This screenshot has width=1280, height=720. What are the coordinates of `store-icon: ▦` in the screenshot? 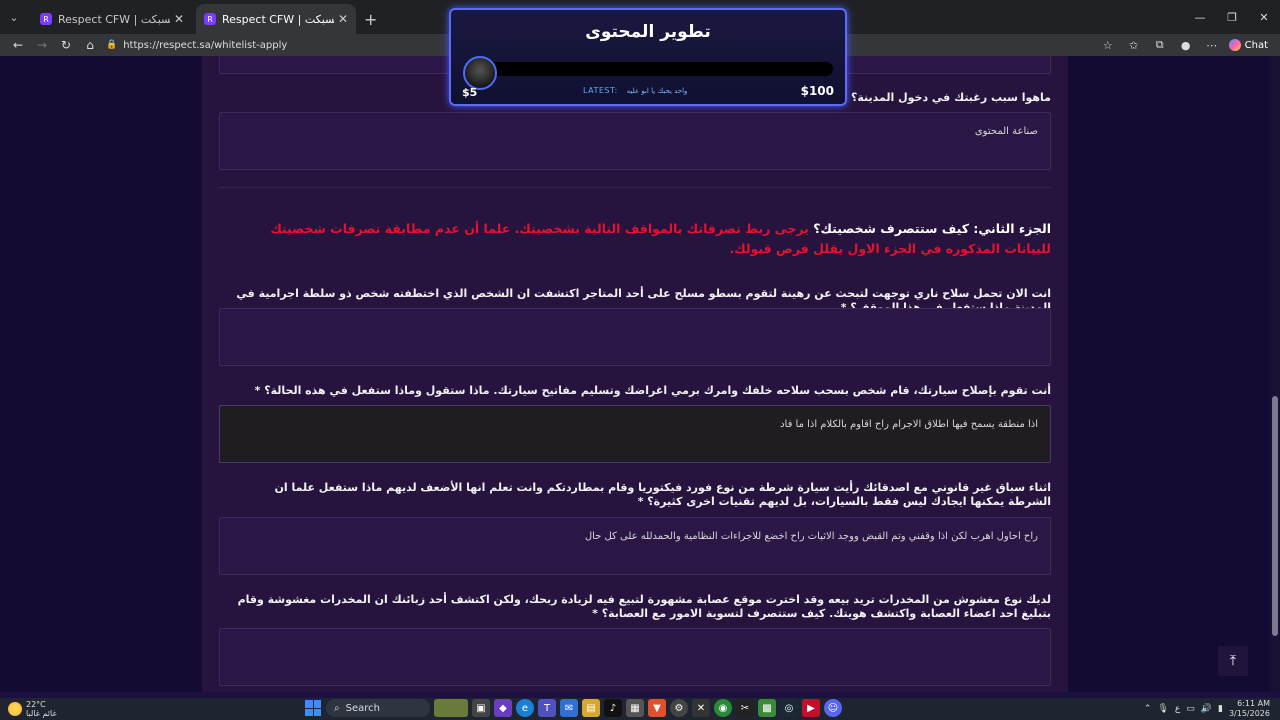 It's located at (635, 708).